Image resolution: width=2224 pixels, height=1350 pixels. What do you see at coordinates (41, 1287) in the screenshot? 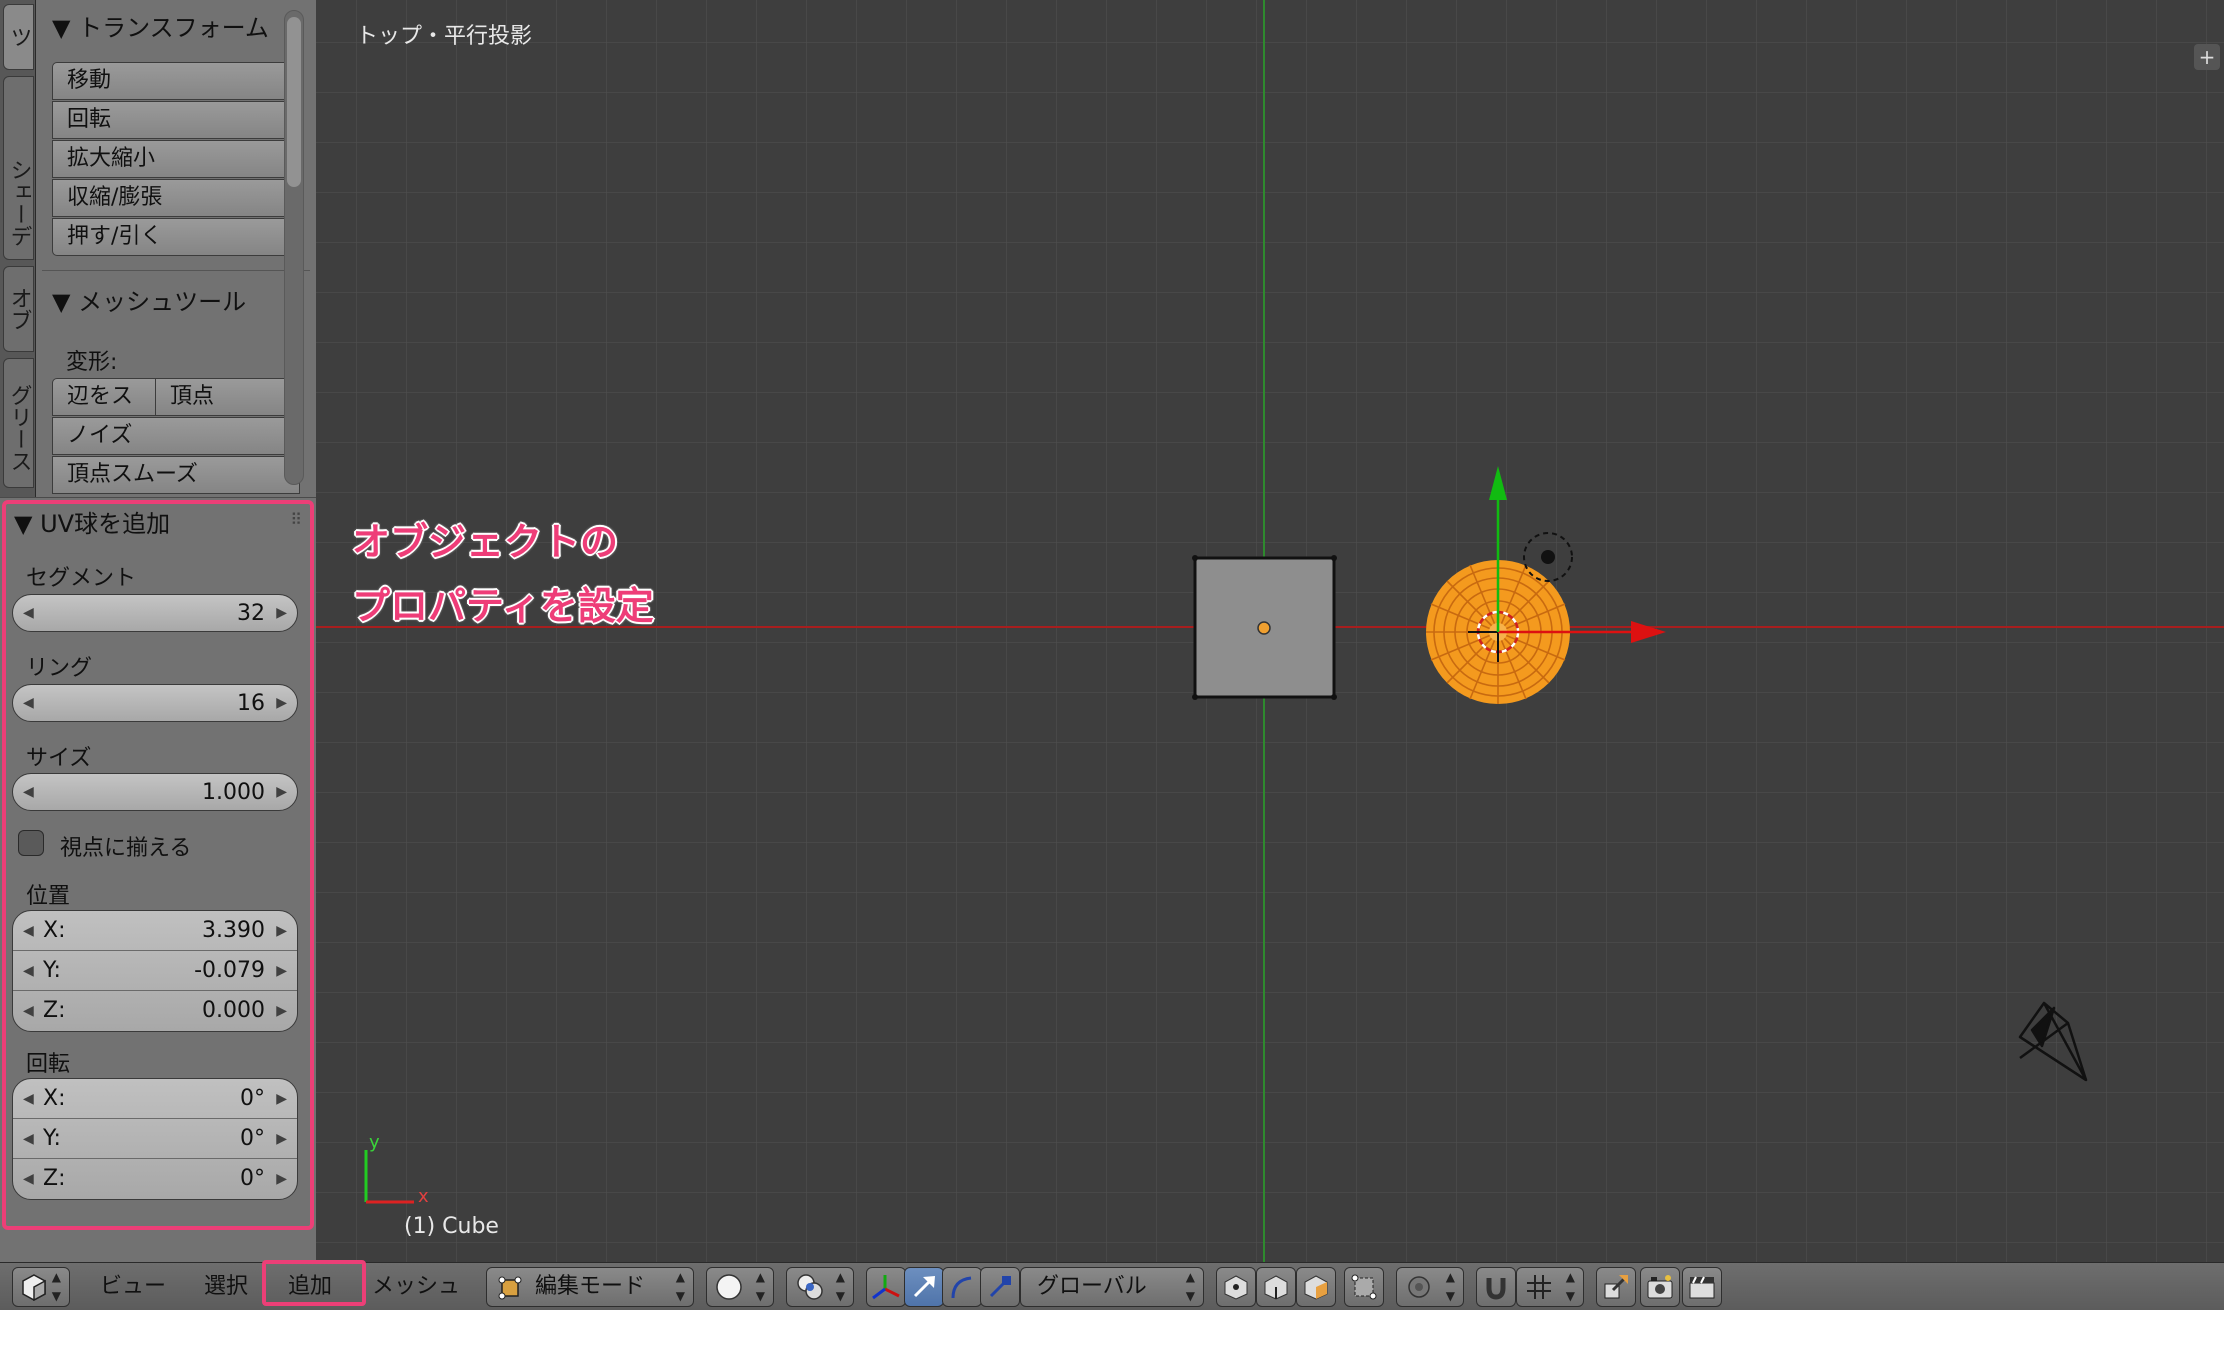
I see `editor-type-selector: ▲ ▼` at bounding box center [41, 1287].